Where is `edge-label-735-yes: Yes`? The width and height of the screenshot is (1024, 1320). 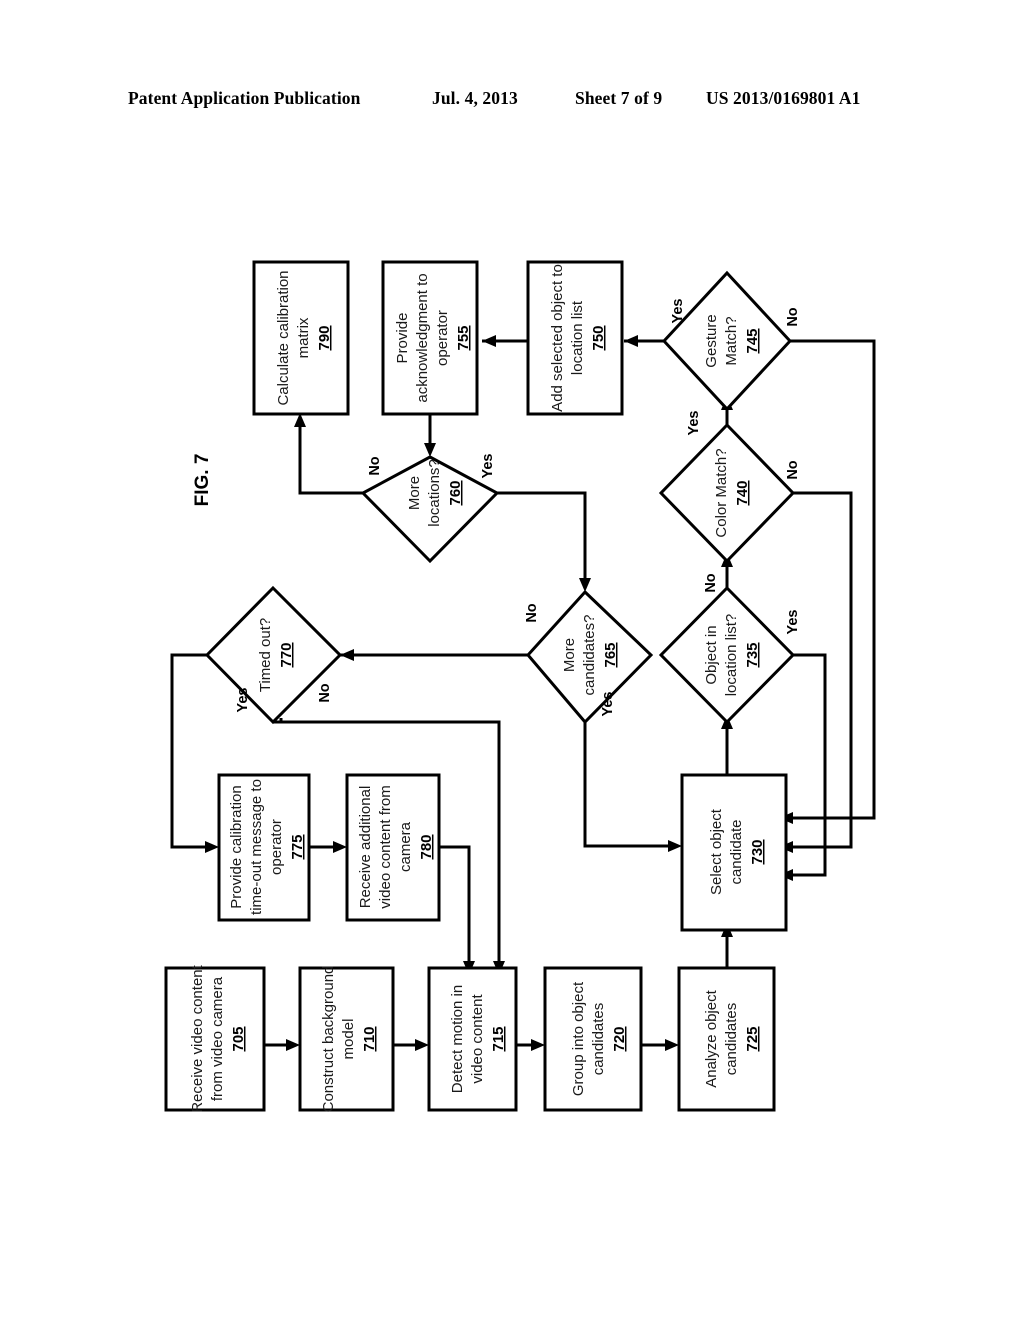
edge-label-735-yes: Yes is located at coordinates (793, 622).